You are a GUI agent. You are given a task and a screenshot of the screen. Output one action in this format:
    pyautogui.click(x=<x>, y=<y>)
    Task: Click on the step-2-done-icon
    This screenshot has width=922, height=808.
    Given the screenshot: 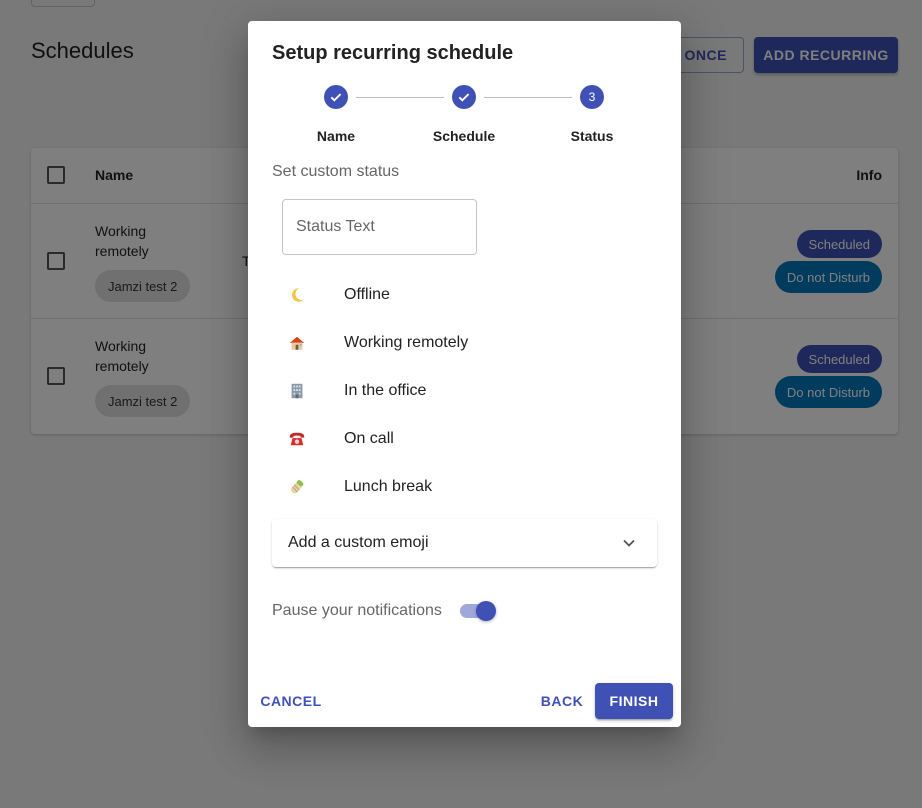 What is the action you would take?
    pyautogui.click(x=464, y=97)
    